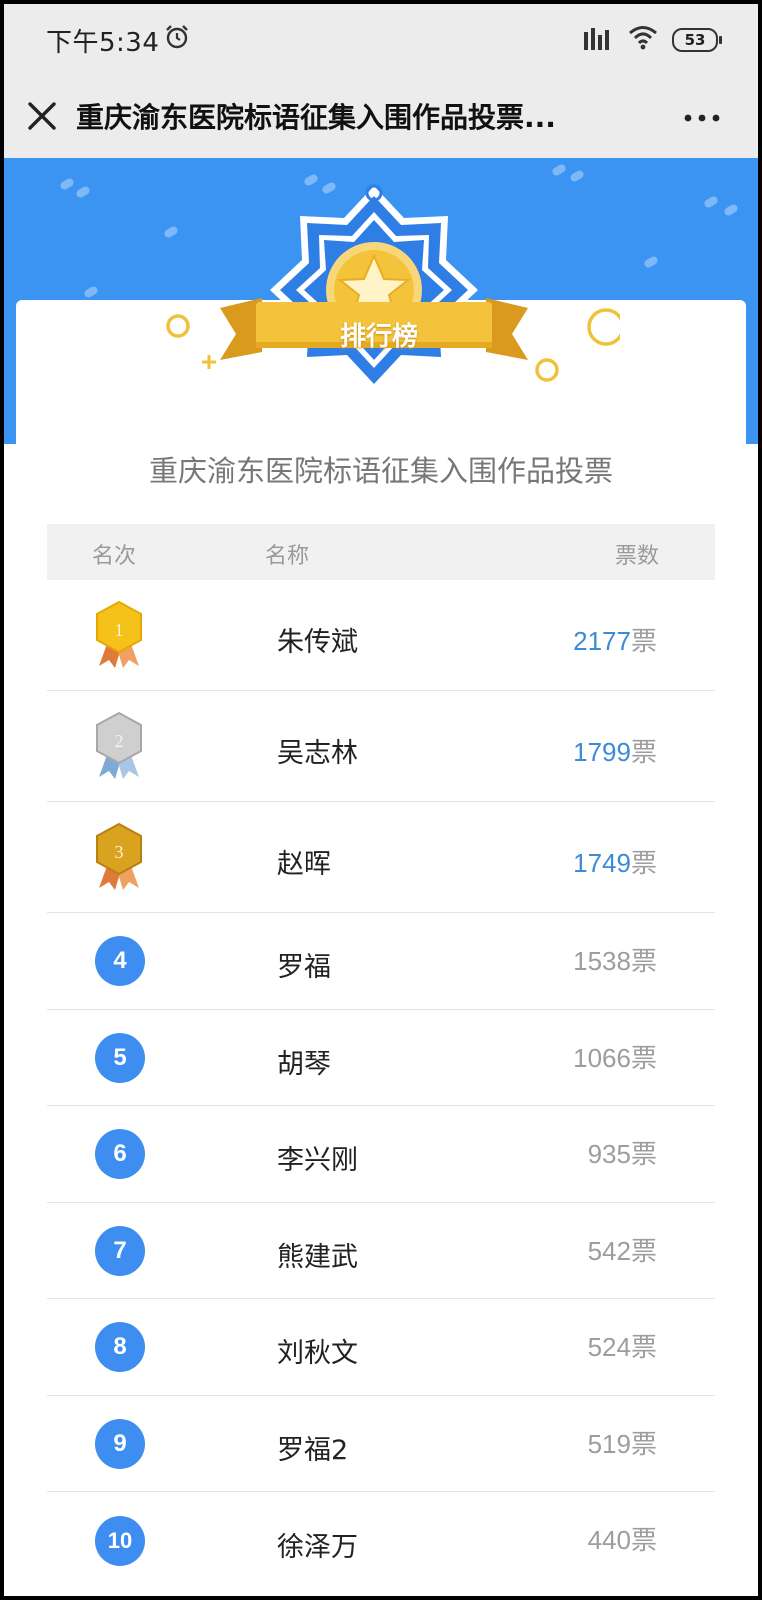 This screenshot has width=762, height=1600. I want to click on table-row: 3 赵晖 1749票, so click(381, 857).